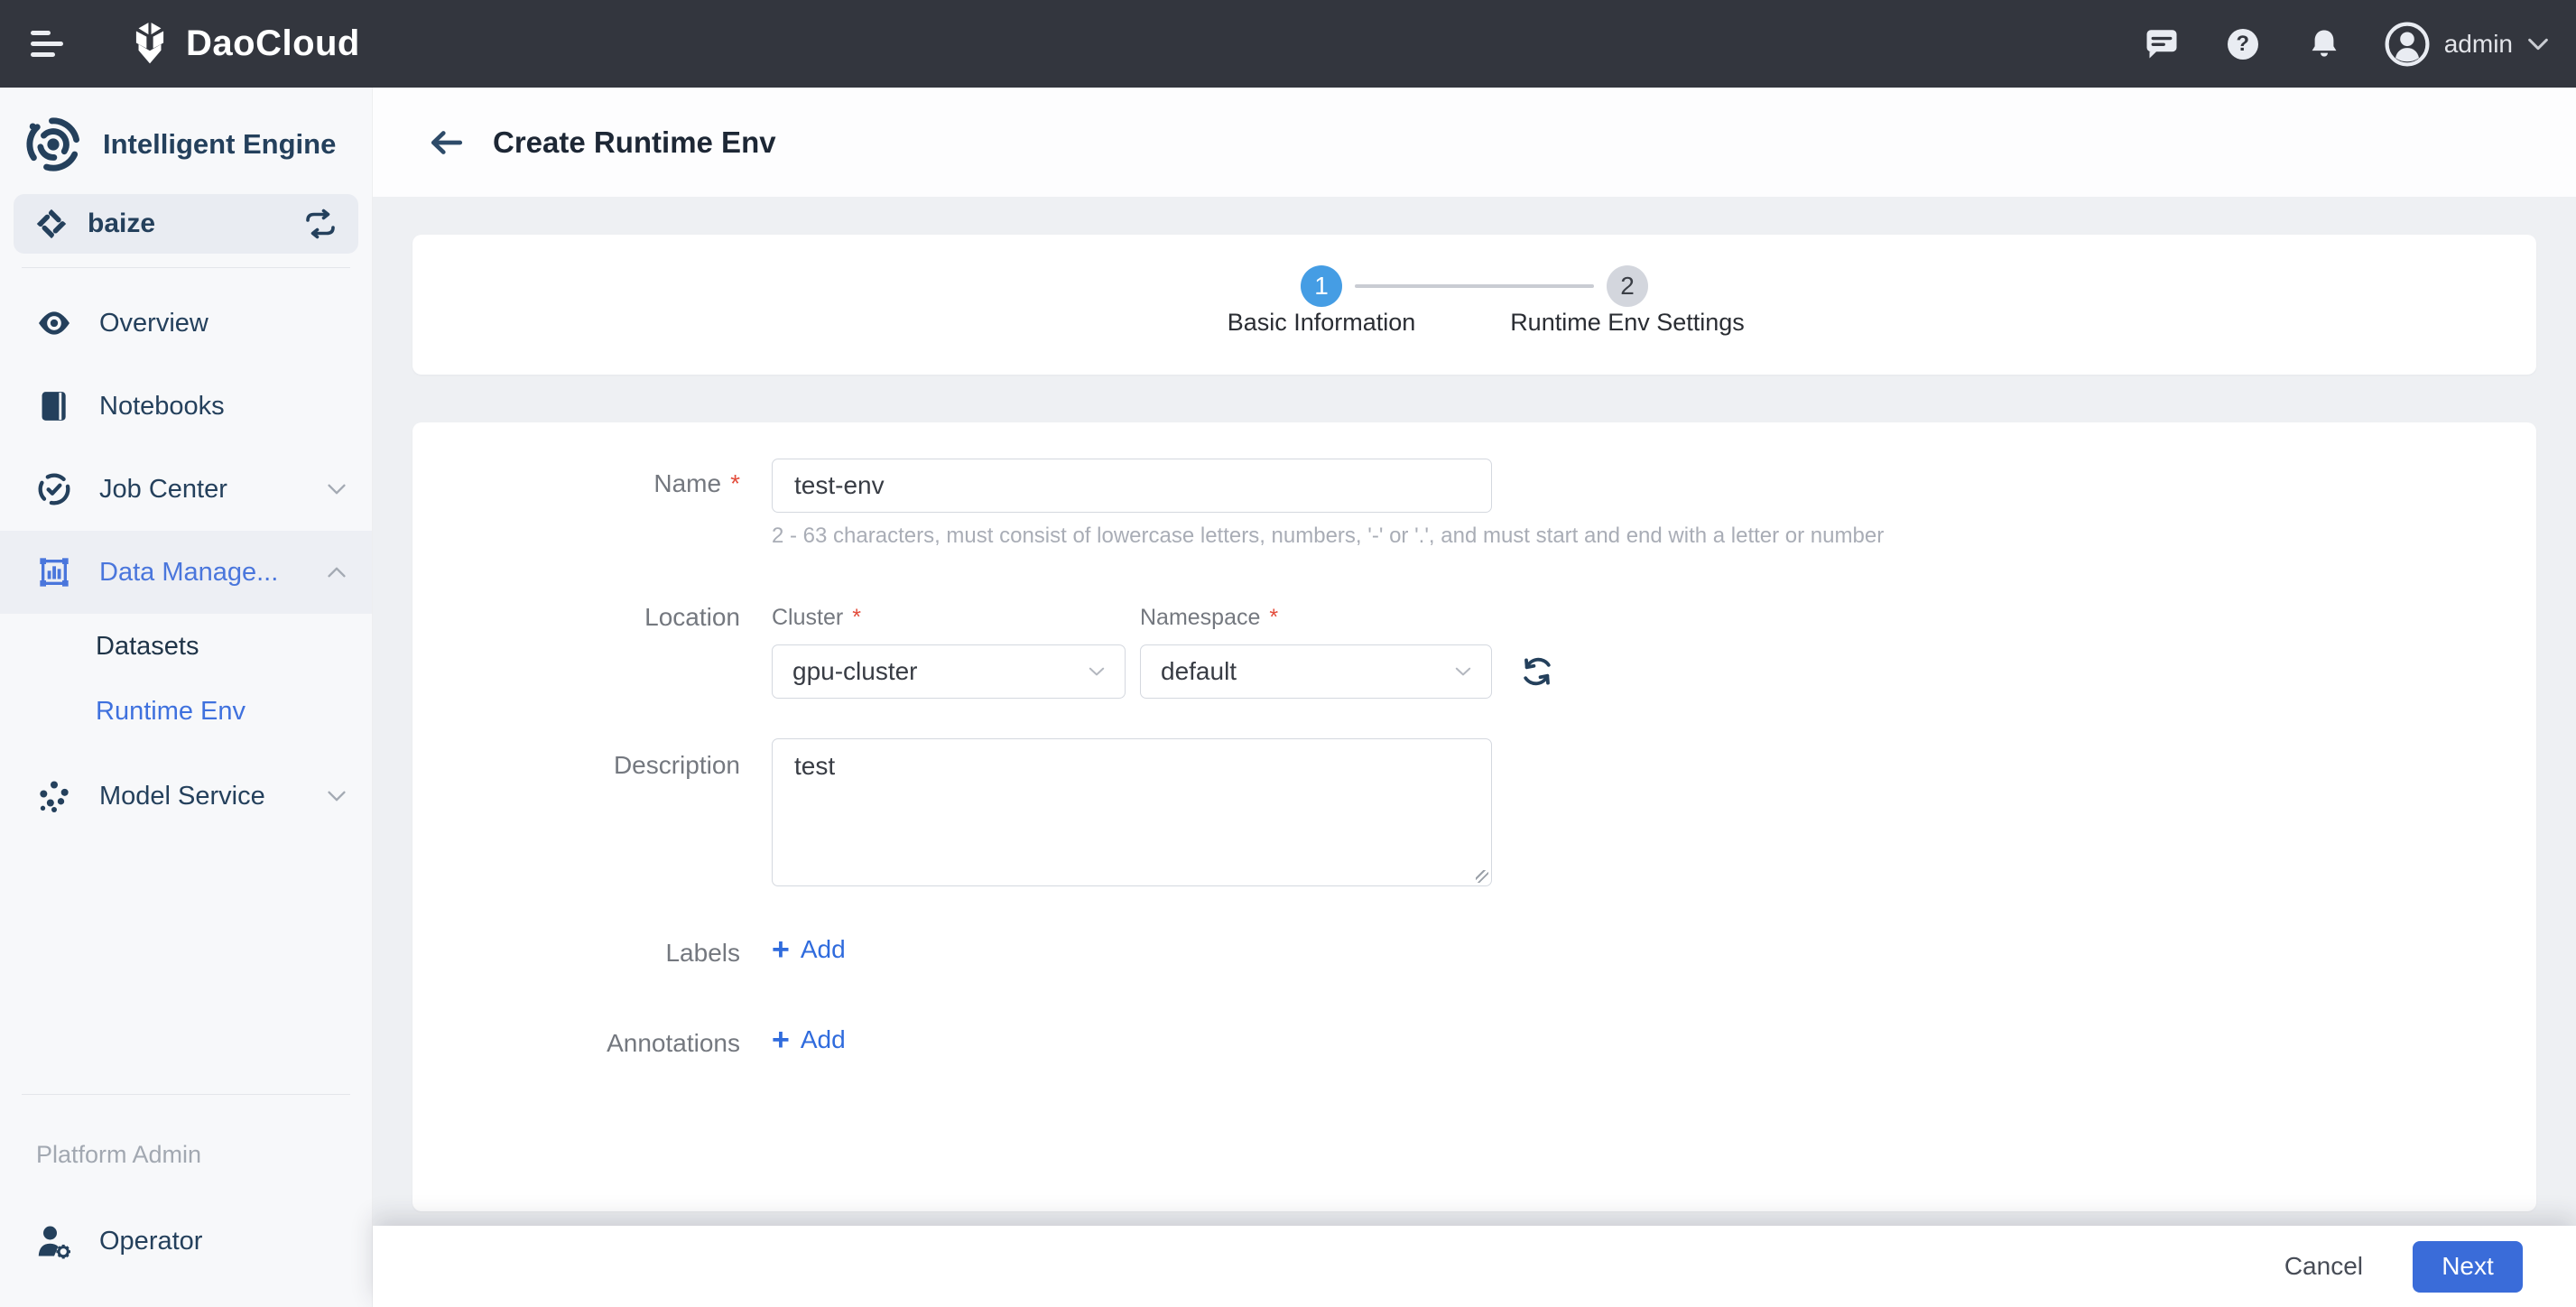 This screenshot has height=1307, width=2576. I want to click on help-icon: ?, so click(2243, 44).